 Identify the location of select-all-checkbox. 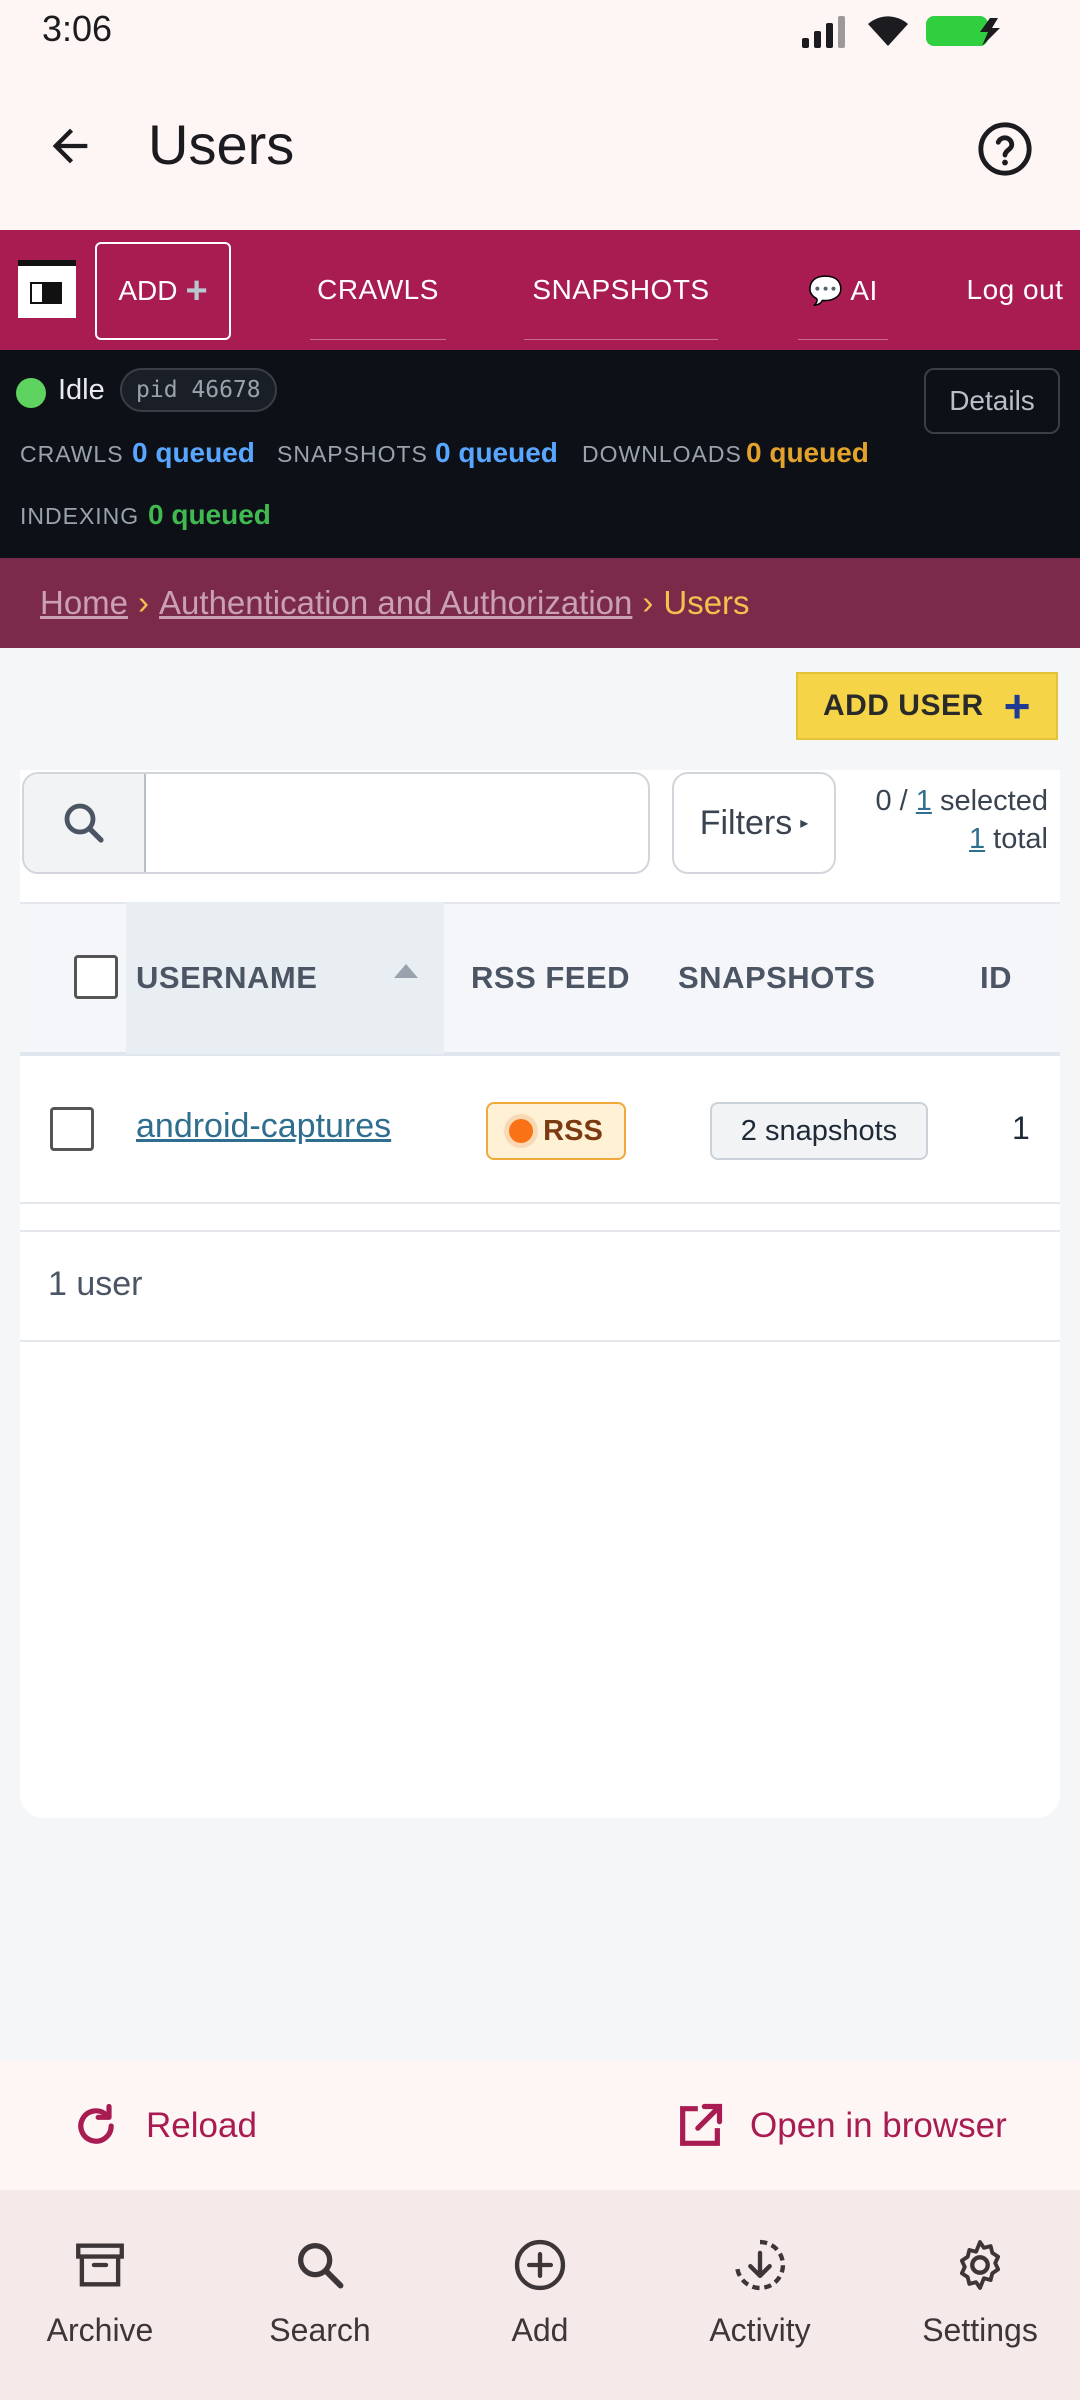
(96, 977).